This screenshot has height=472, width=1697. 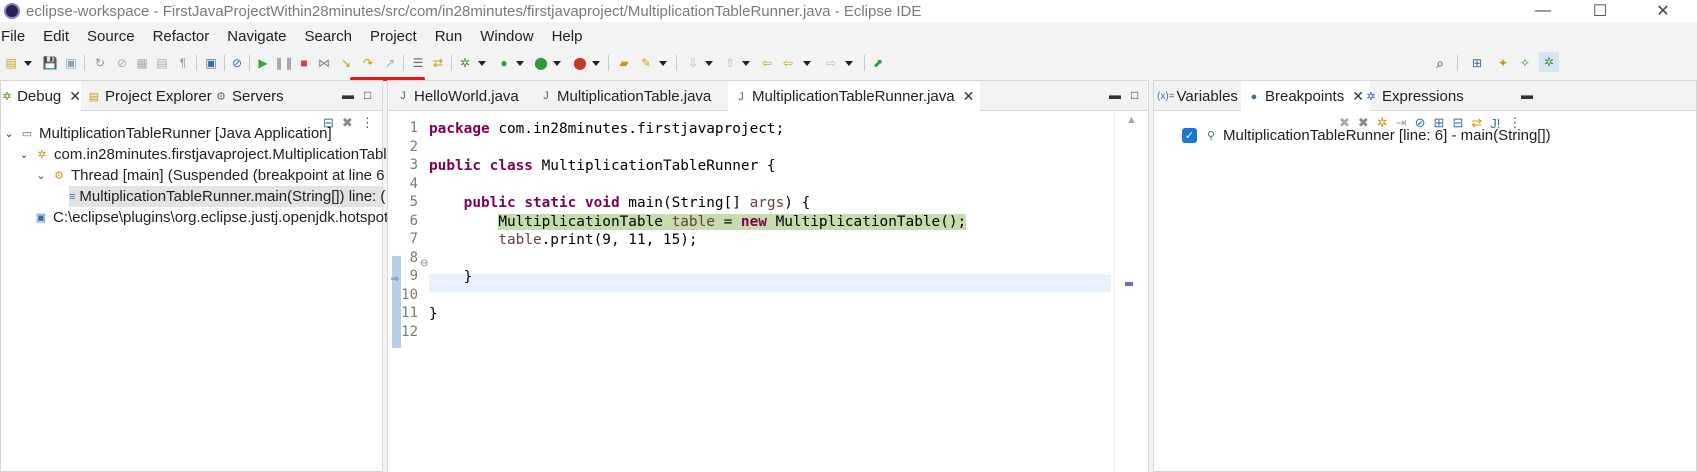 I want to click on menu-run: Run, so click(x=453, y=36).